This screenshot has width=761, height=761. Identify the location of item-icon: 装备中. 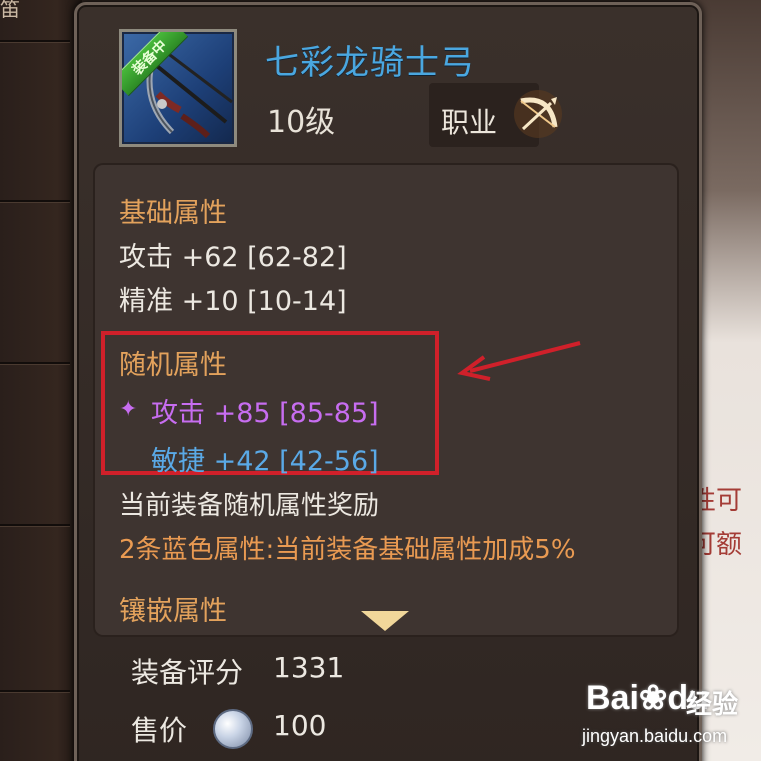
(178, 88).